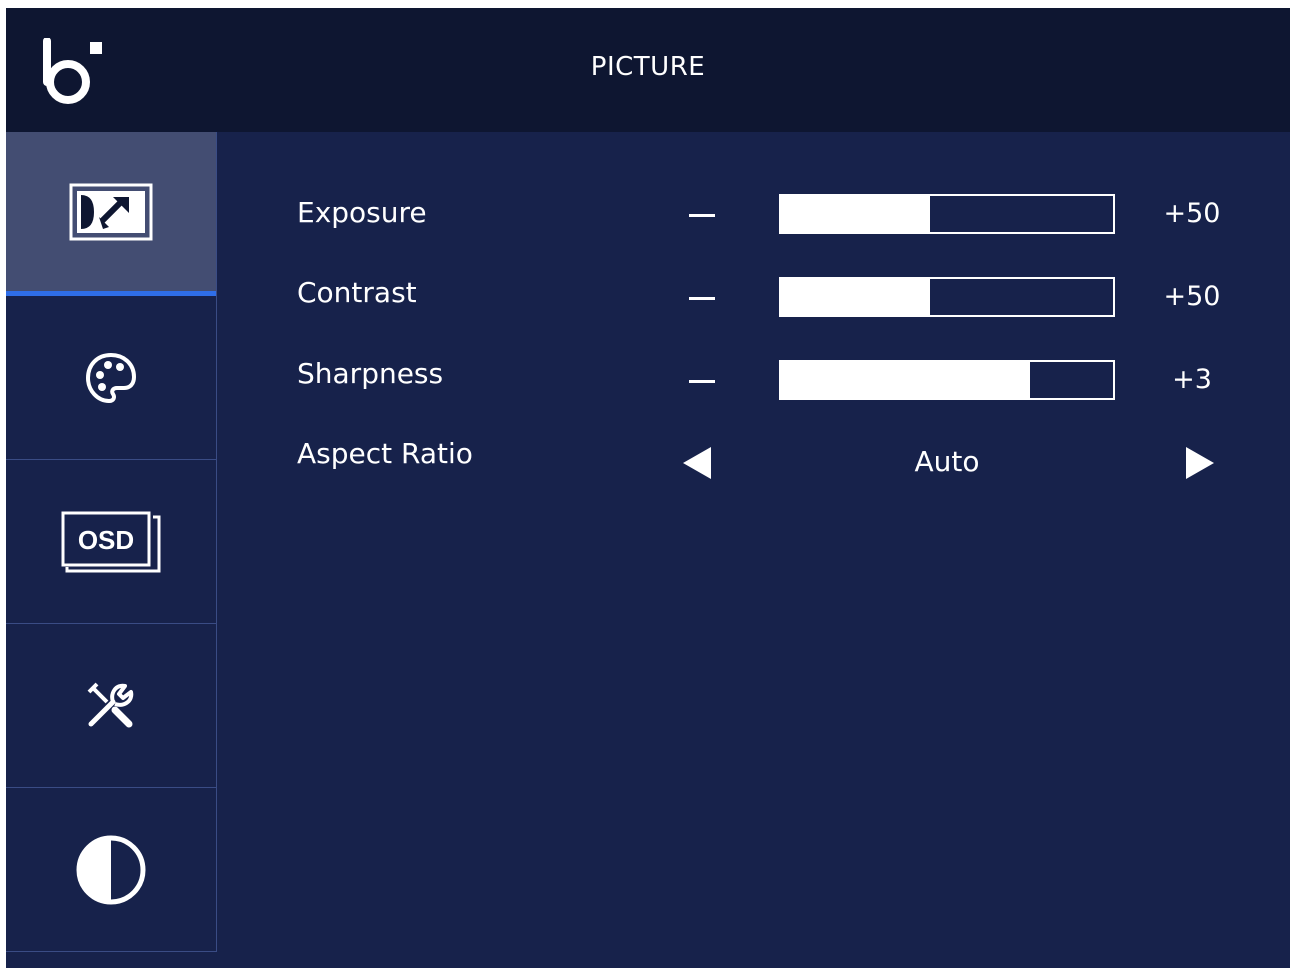 This screenshot has width=1290, height=968. What do you see at coordinates (1200, 463) in the screenshot?
I see `aspect-ratio-next-arrow-icon` at bounding box center [1200, 463].